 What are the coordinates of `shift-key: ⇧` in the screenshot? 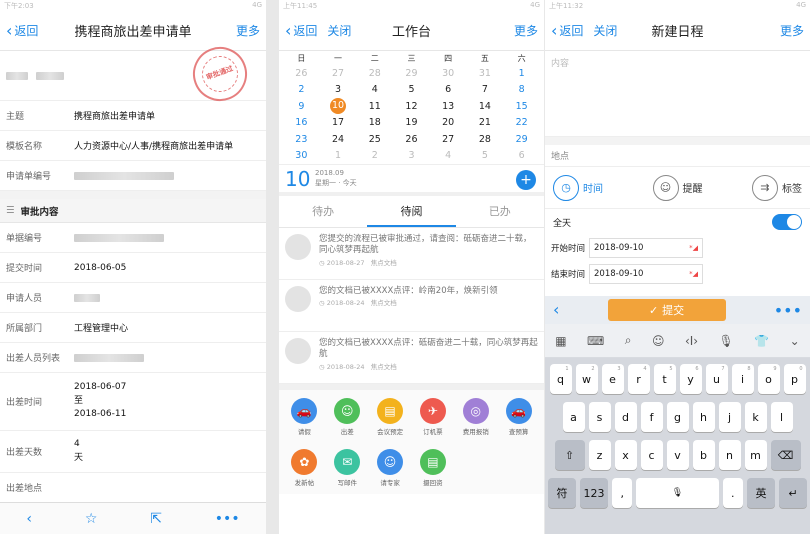 It's located at (569, 455).